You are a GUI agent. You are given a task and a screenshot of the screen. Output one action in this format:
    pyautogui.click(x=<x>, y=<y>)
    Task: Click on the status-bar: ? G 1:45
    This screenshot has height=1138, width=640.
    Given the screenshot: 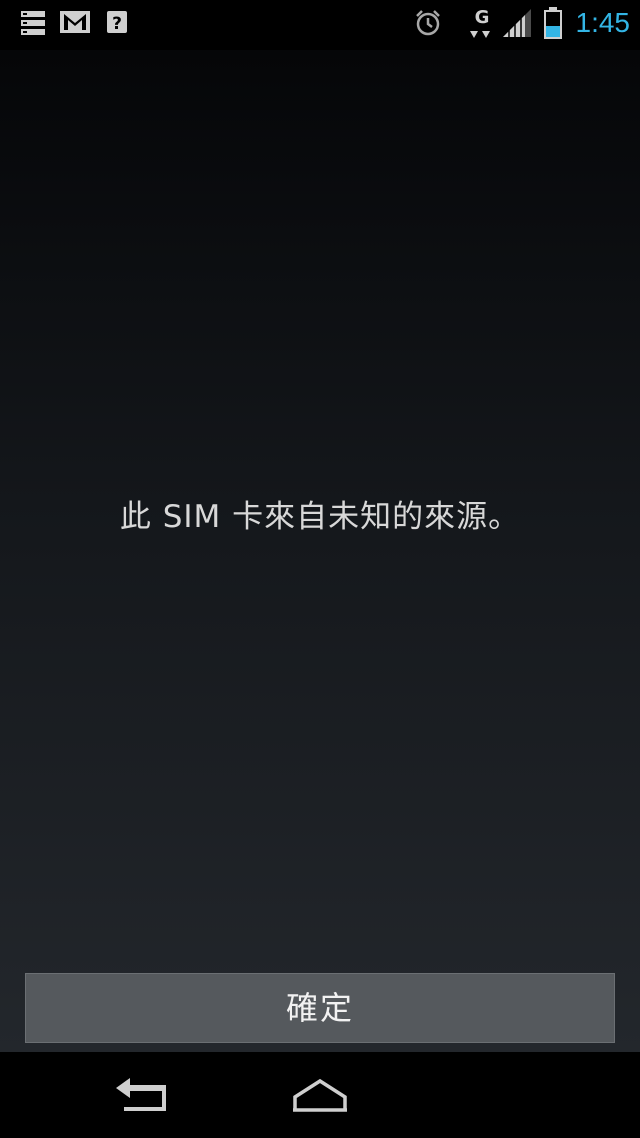 What is the action you would take?
    pyautogui.click(x=320, y=25)
    